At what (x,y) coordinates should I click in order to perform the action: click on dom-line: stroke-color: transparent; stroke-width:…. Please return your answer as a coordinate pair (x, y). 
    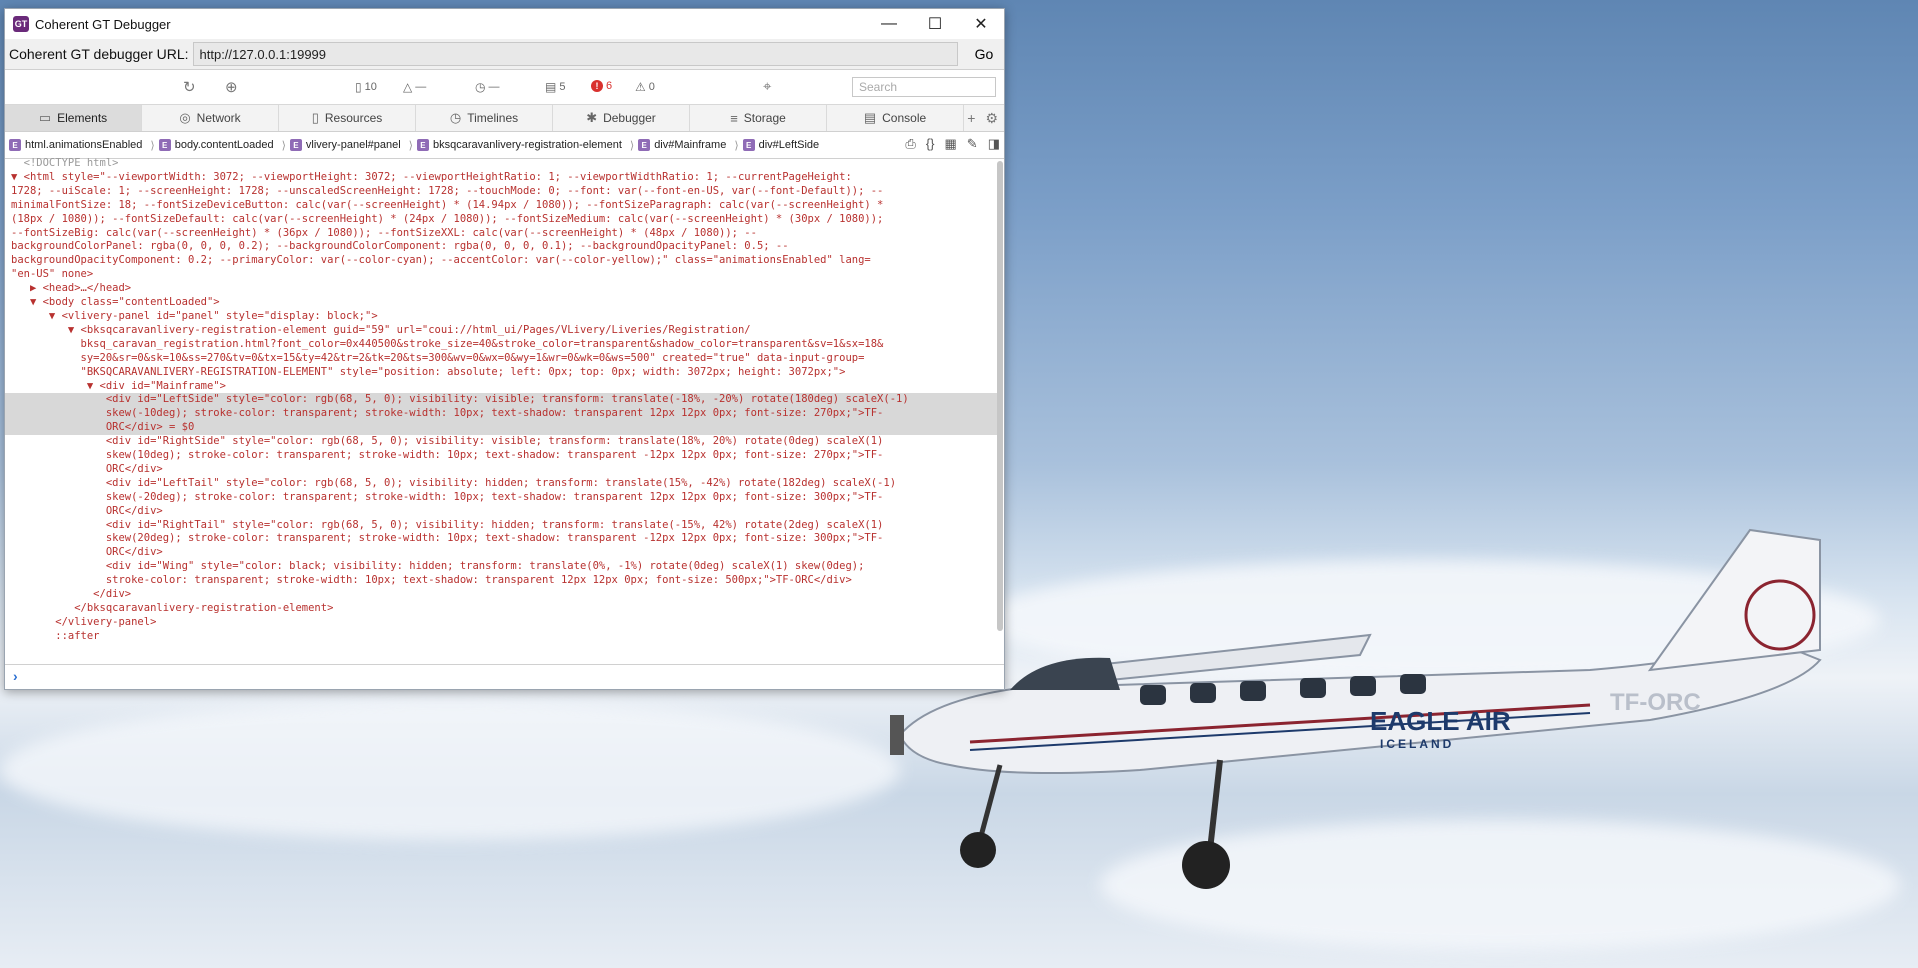
    Looking at the image, I should click on (501, 581).